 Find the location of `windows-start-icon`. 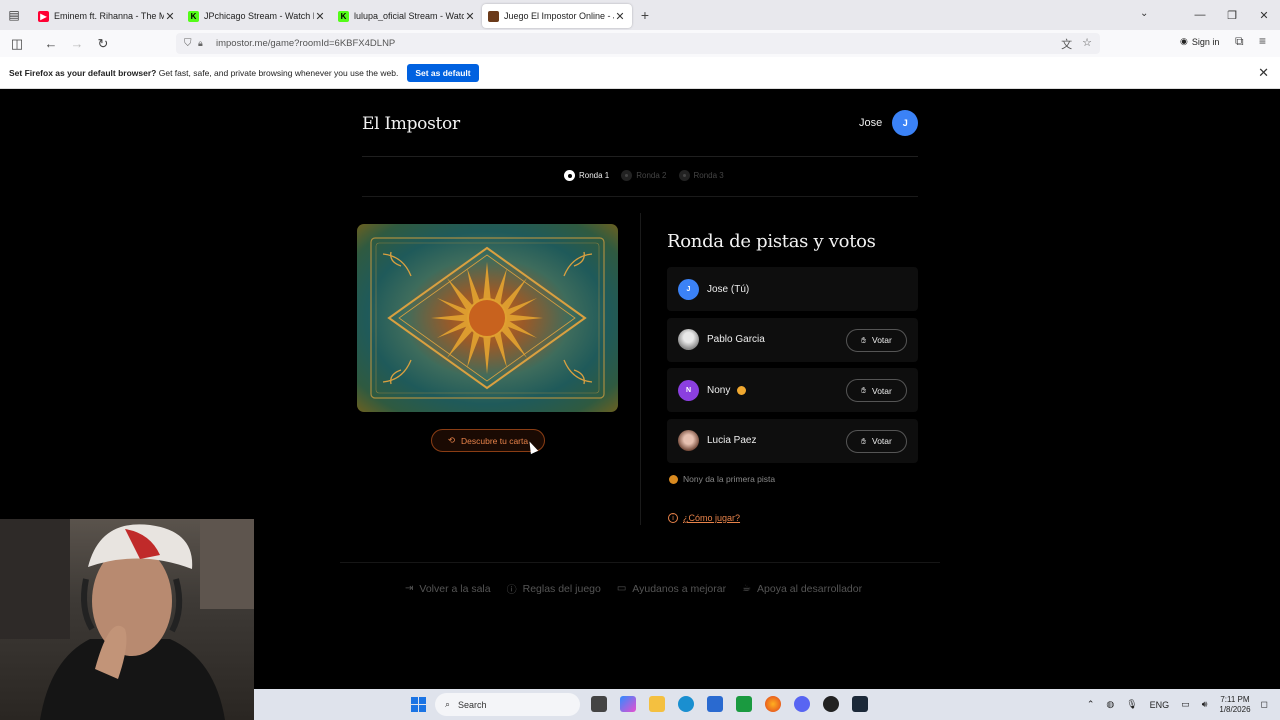

windows-start-icon is located at coordinates (418, 704).